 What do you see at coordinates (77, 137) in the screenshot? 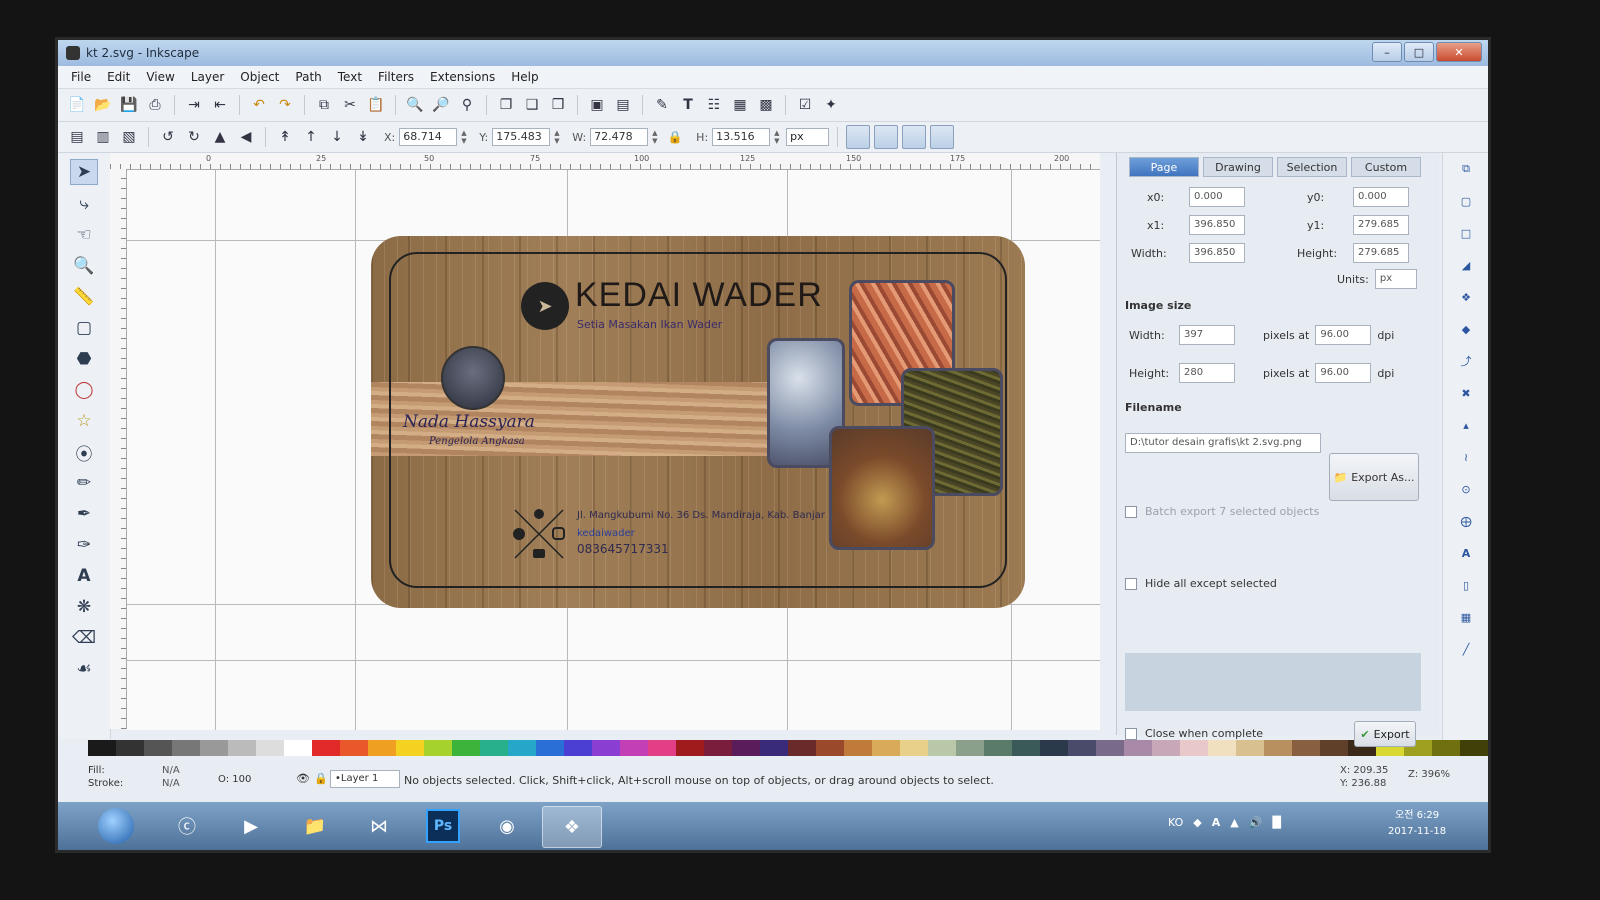
I see `select-all-icon: ▤` at bounding box center [77, 137].